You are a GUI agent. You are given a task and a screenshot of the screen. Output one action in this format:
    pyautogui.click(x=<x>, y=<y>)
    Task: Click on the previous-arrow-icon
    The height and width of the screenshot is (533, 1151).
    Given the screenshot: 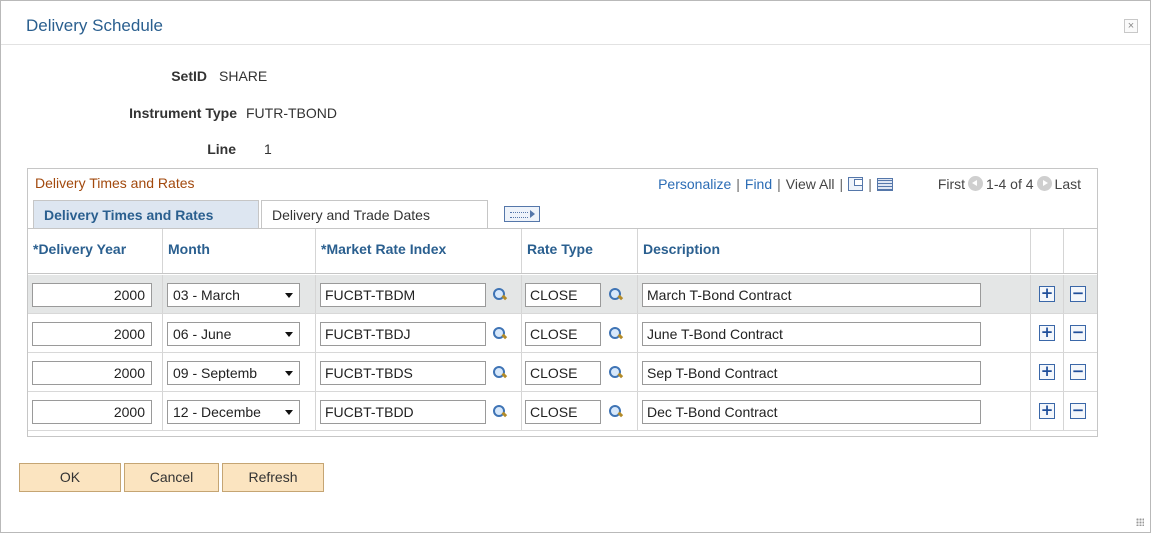 What is the action you would take?
    pyautogui.click(x=976, y=183)
    